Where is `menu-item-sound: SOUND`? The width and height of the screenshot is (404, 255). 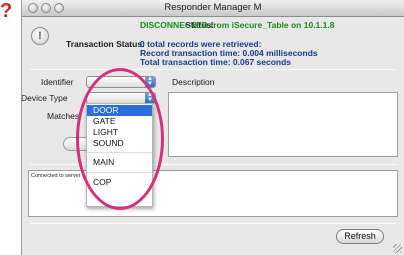
menu-item-sound: SOUND is located at coordinates (119, 143).